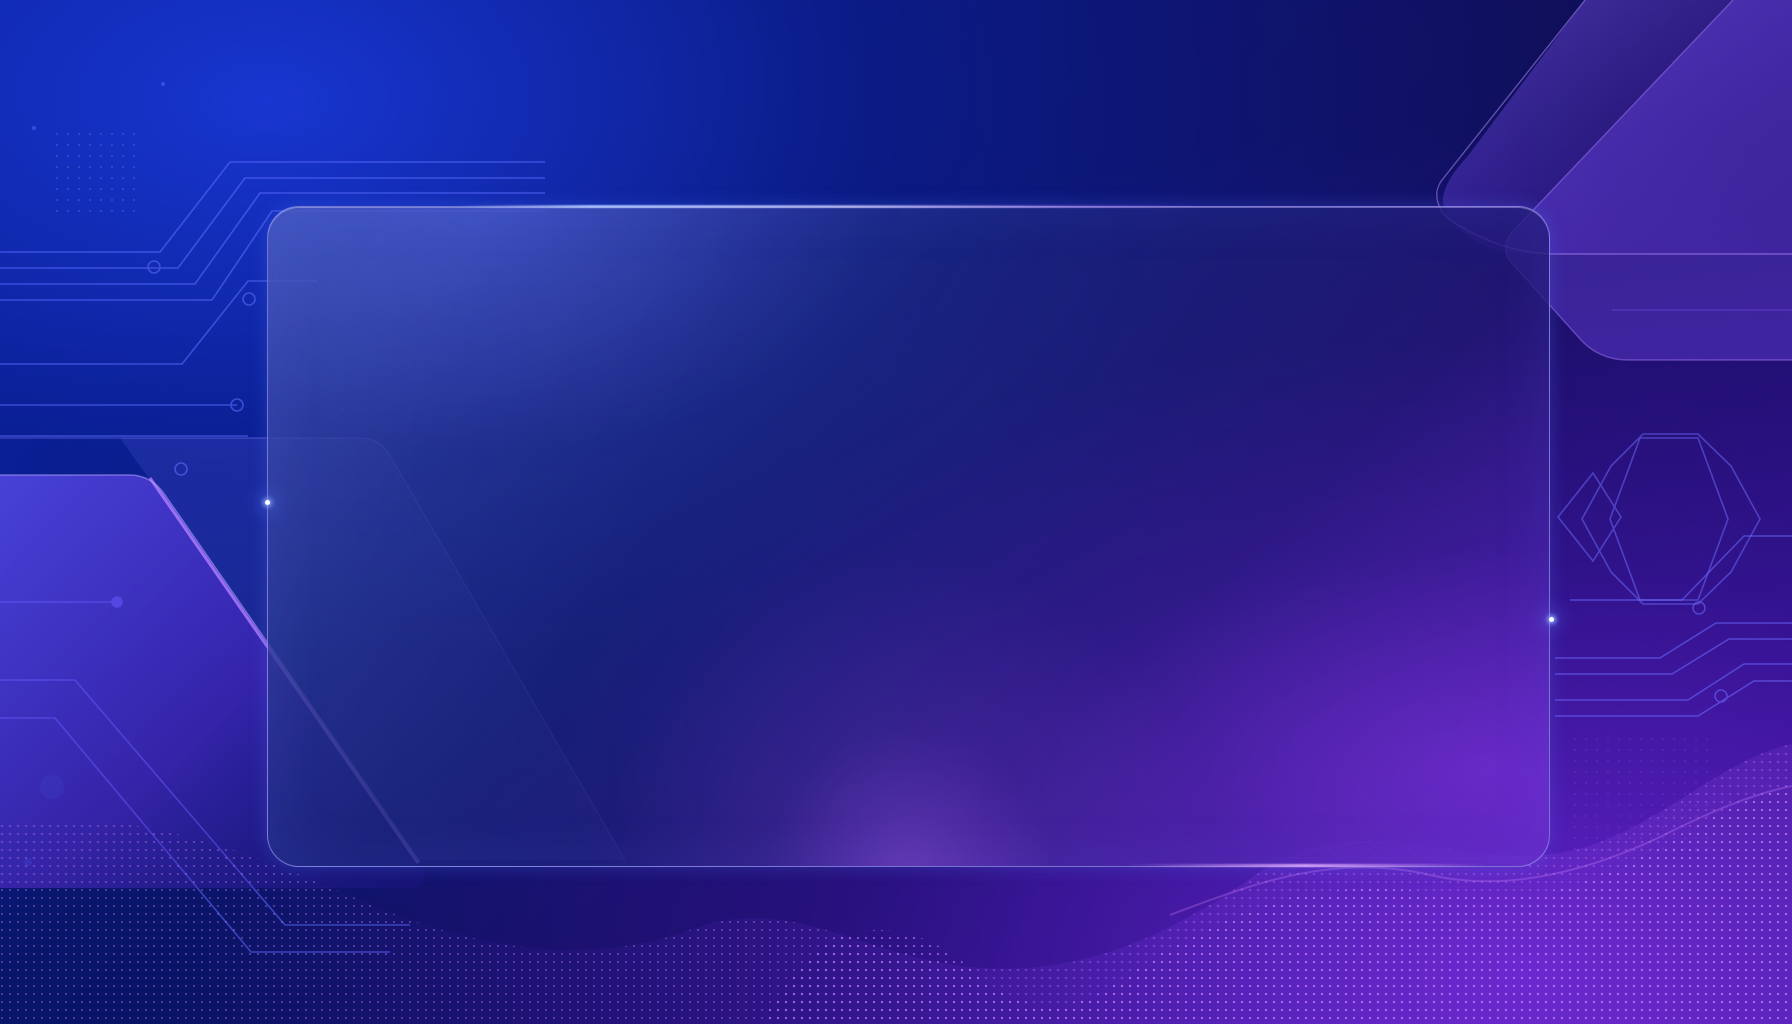 The width and height of the screenshot is (1792, 1024). I want to click on panel-top-glow, so click(835, 206).